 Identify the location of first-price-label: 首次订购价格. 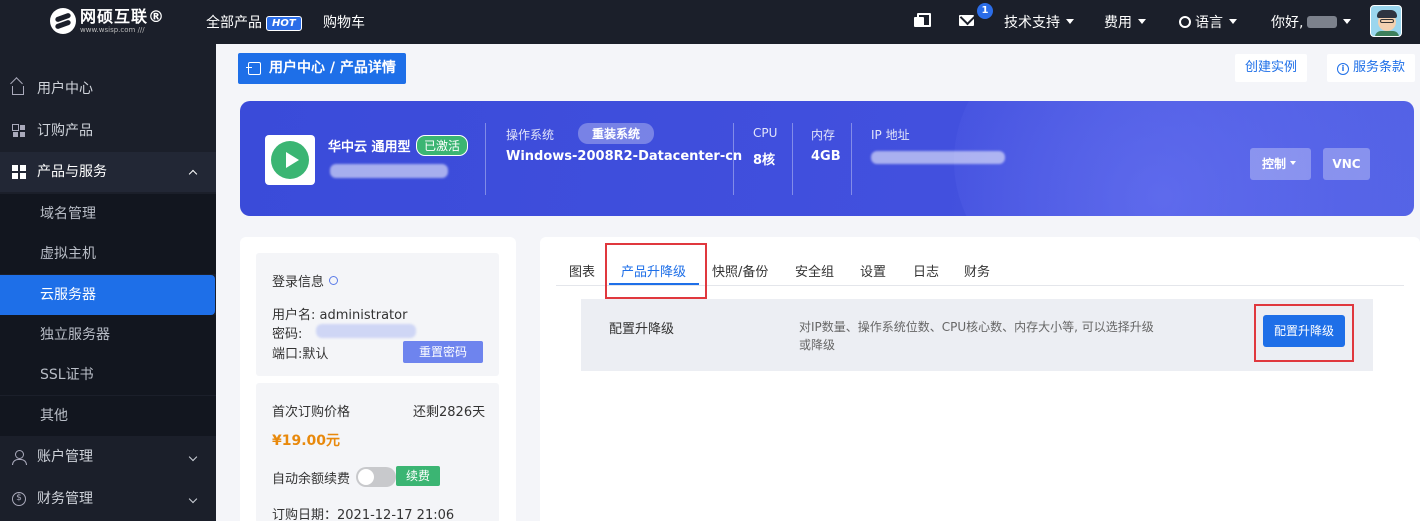
(311, 412).